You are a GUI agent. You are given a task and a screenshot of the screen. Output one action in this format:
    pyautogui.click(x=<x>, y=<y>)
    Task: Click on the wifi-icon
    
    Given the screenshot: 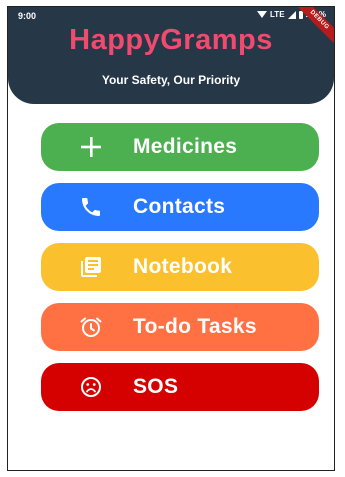 What is the action you would take?
    pyautogui.click(x=262, y=14)
    